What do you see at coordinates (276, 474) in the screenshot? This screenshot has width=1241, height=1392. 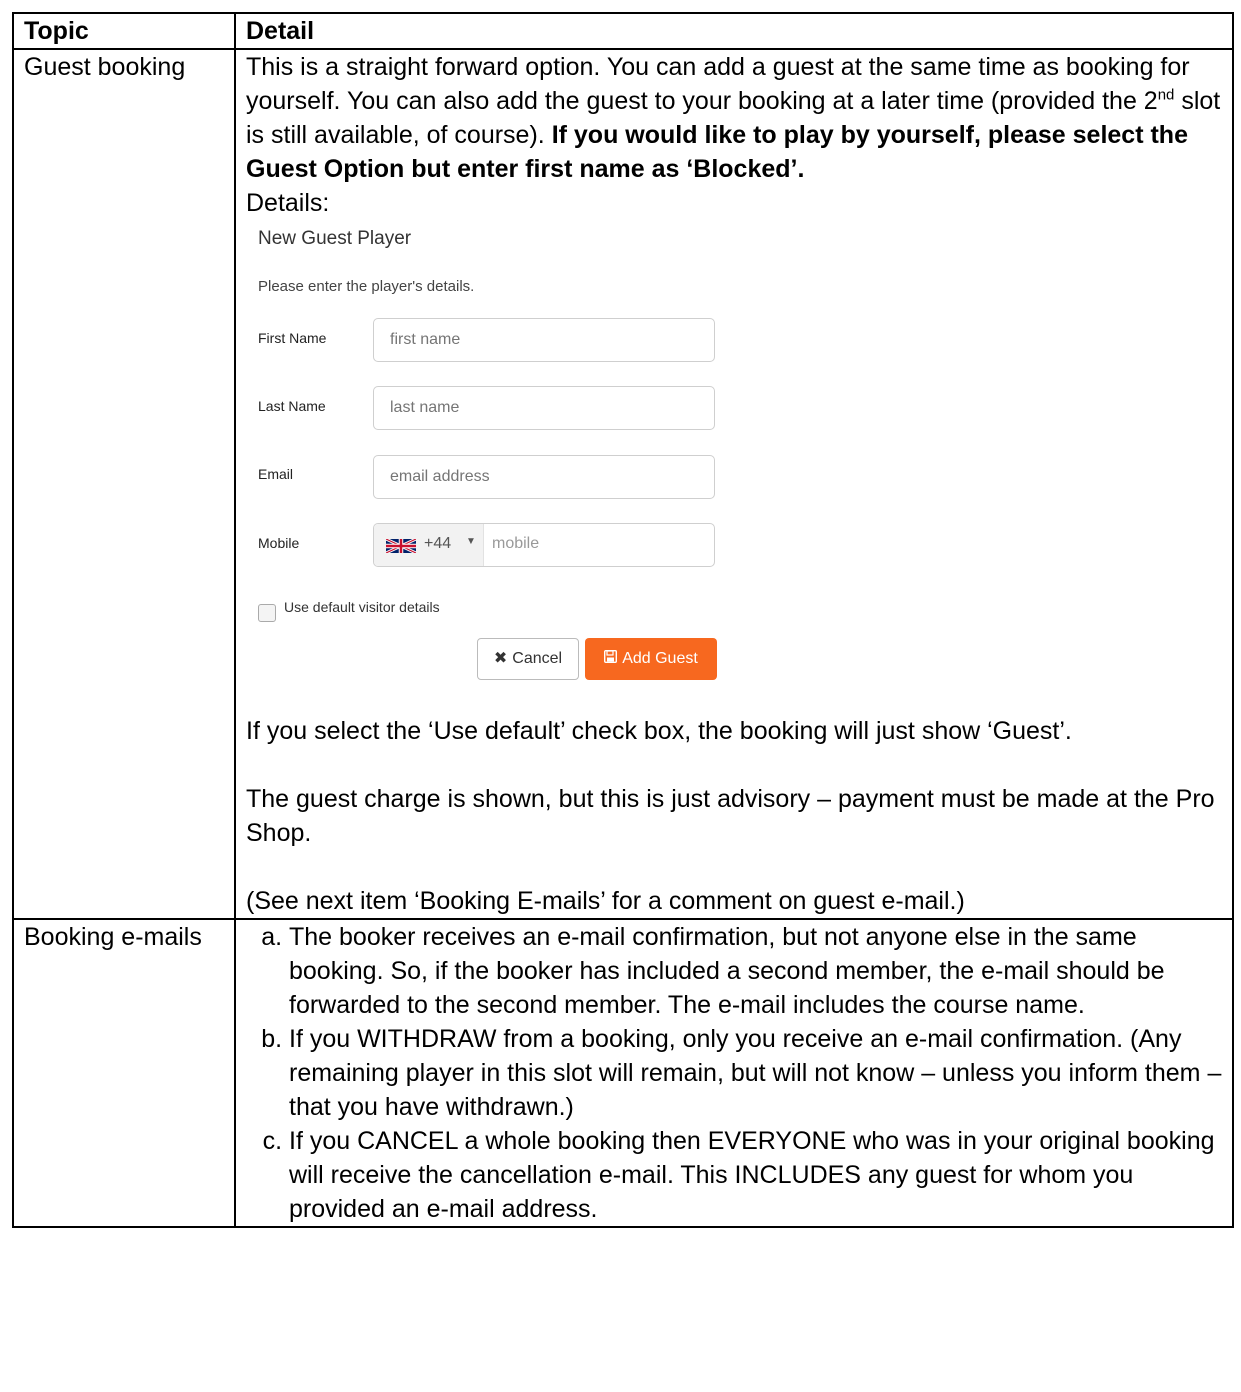 I see `email-label: Email` at bounding box center [276, 474].